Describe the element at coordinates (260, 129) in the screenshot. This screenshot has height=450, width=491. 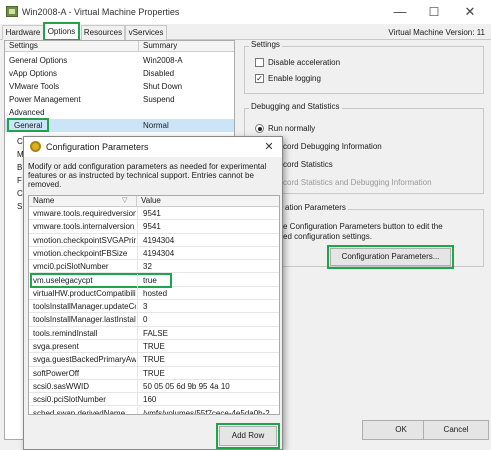
I see `radio-dot` at that location.